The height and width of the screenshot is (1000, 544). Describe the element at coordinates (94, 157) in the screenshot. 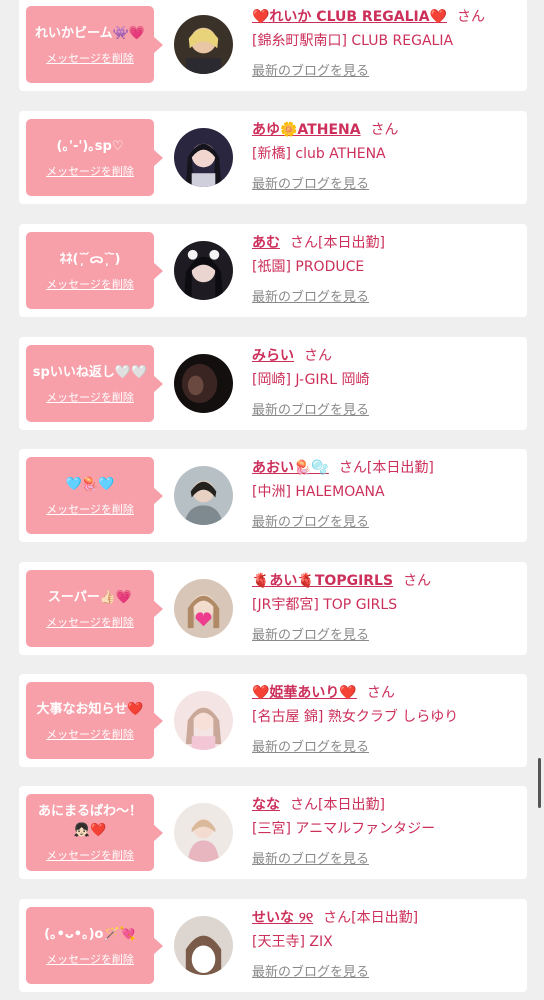

I see `message-bubble: (｡'-')｡sp♡ メッセージを削除` at that location.